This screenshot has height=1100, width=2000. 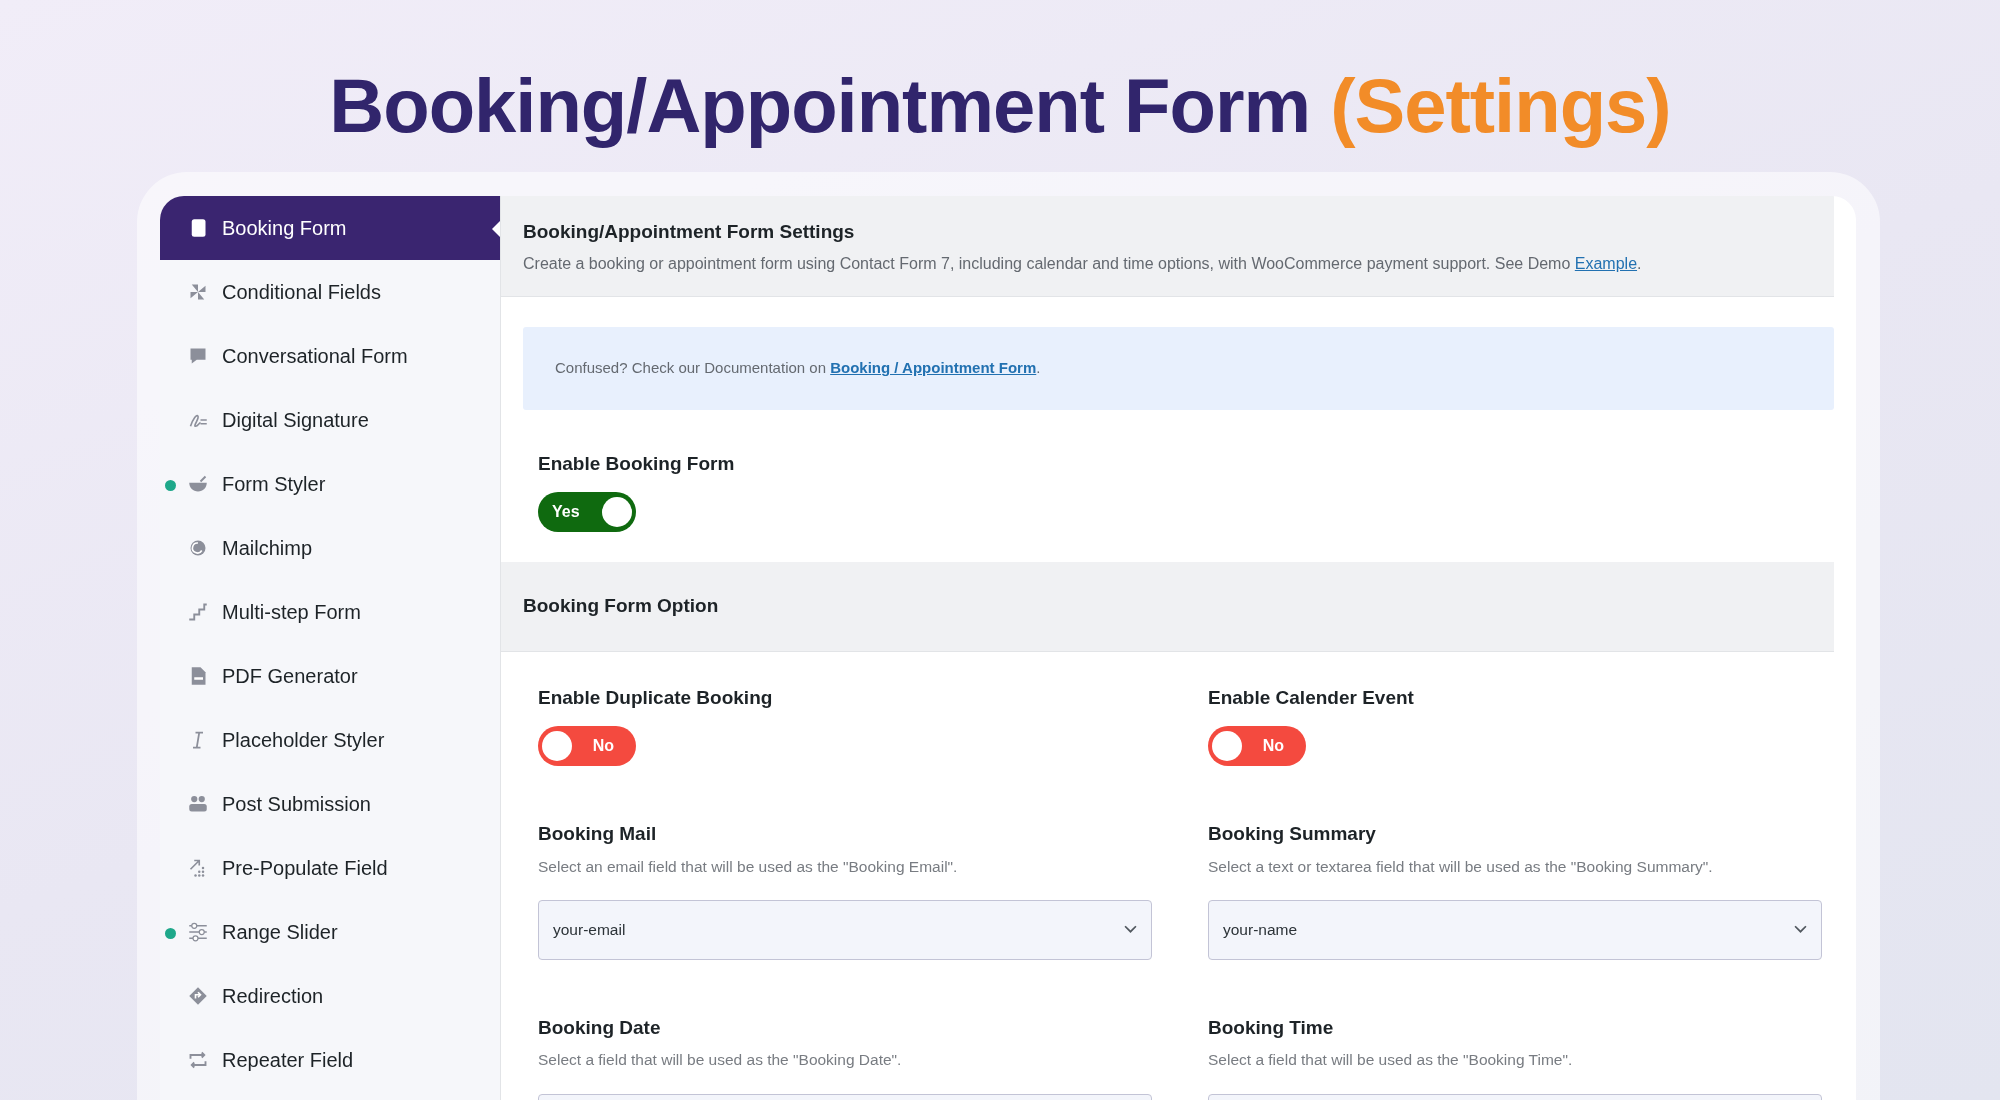 I want to click on sidebar-item: Conditional Fields, so click(x=330, y=291).